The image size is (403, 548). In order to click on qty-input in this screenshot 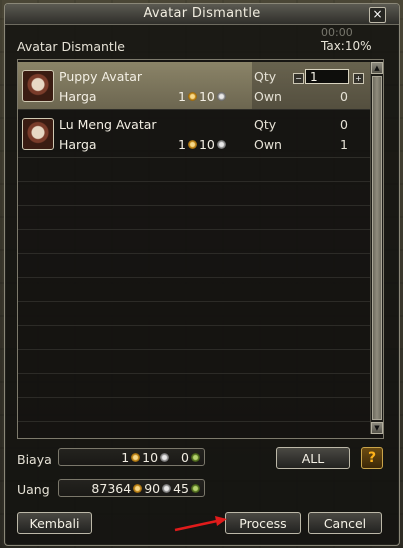, I will do `click(327, 76)`.